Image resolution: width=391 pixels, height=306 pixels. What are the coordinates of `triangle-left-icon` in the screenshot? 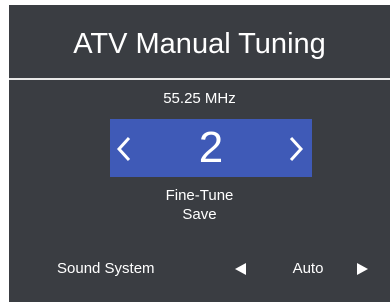 It's located at (240, 269).